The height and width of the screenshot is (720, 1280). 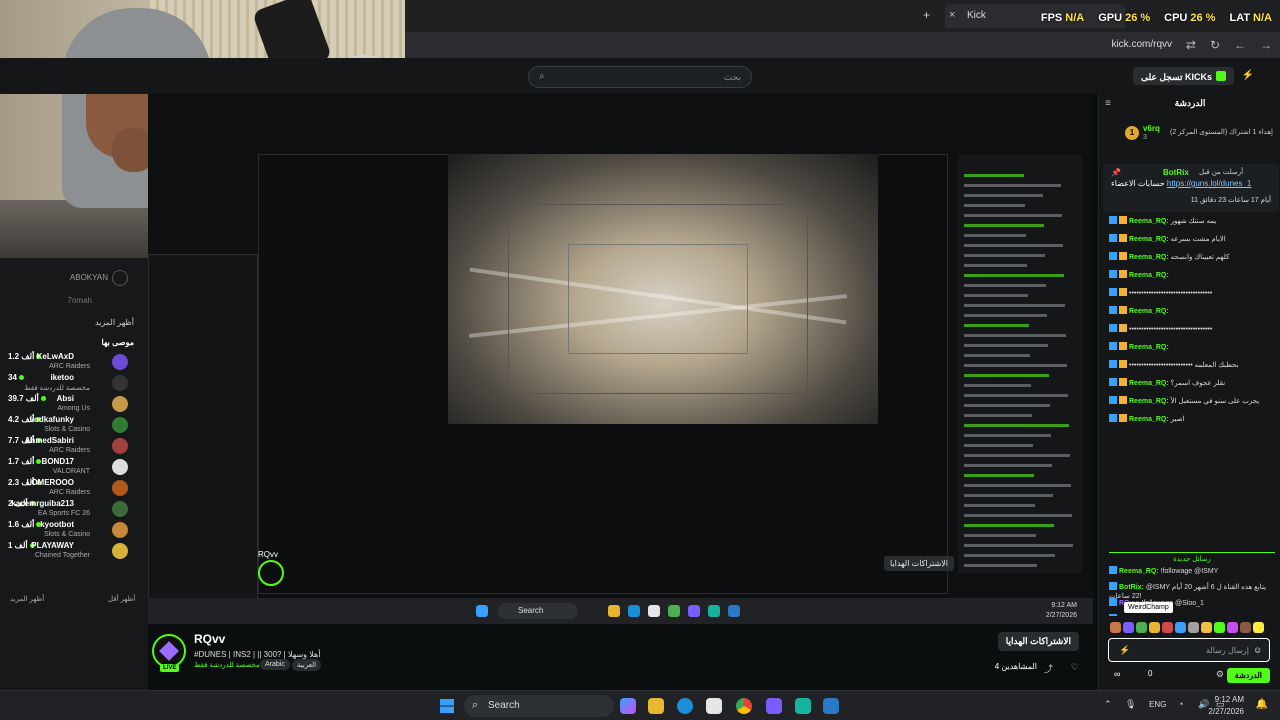 What do you see at coordinates (1130, 704) in the screenshot?
I see `microphone-icon: 🎙` at bounding box center [1130, 704].